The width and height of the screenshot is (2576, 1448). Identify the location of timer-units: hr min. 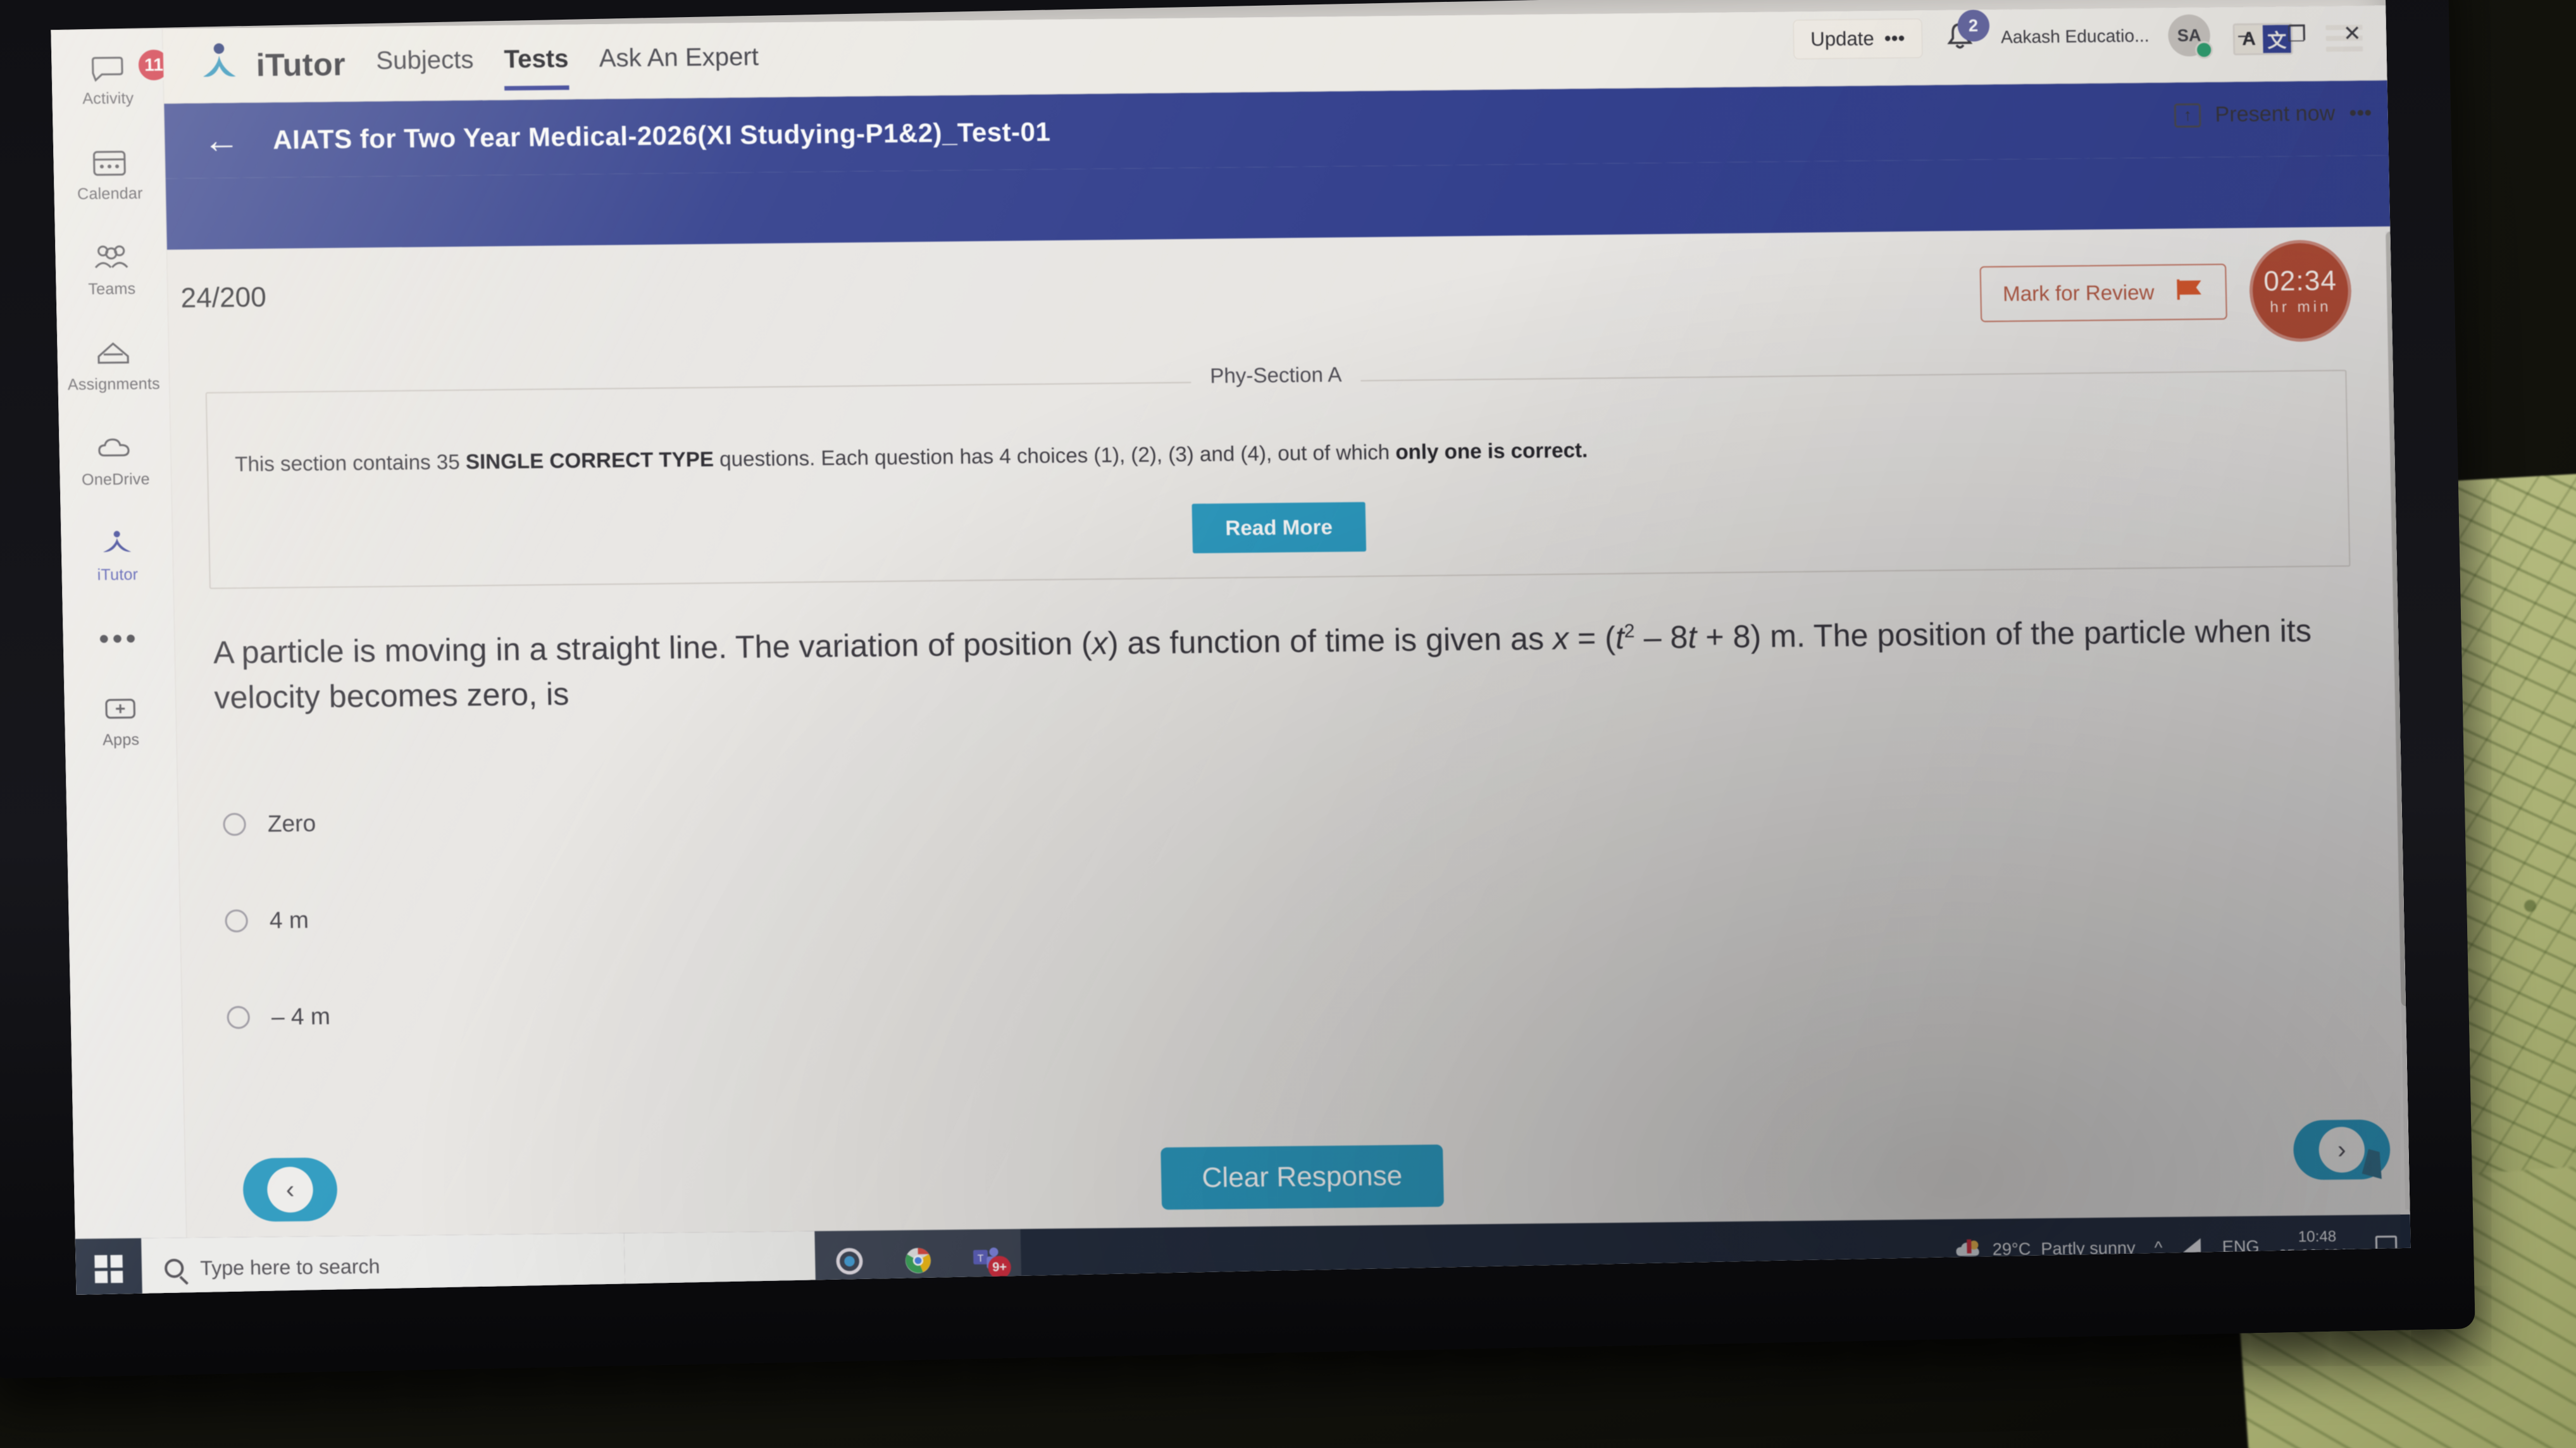
(2301, 307).